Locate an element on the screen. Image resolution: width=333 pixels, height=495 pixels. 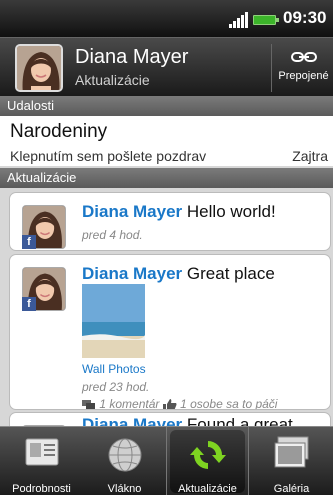
tab-gallery: Galéria is located at coordinates (291, 461).